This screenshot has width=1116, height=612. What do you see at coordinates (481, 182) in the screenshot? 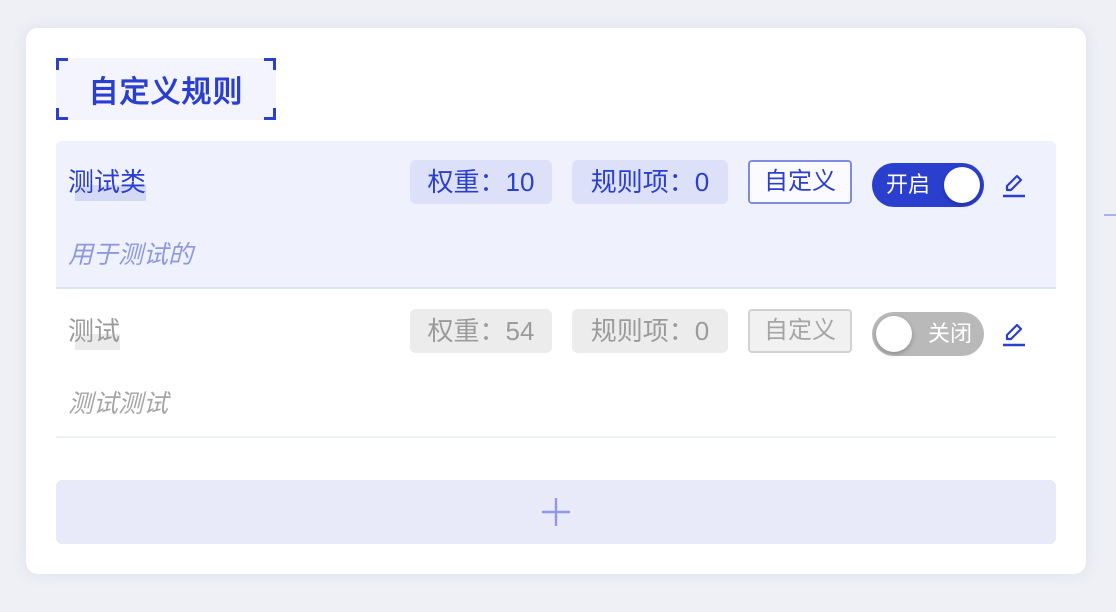
I see `weight-tag: 权重：10` at bounding box center [481, 182].